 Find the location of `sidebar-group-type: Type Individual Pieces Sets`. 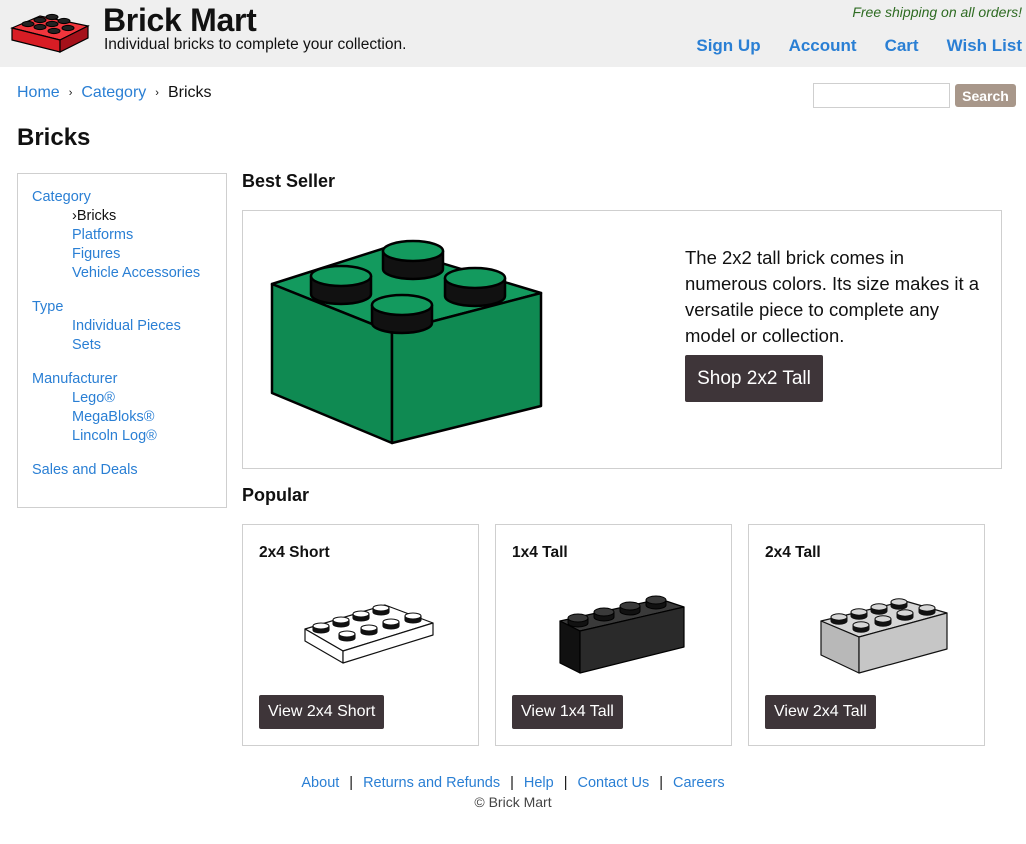

sidebar-group-type: Type Individual Pieces Sets is located at coordinates (129, 326).